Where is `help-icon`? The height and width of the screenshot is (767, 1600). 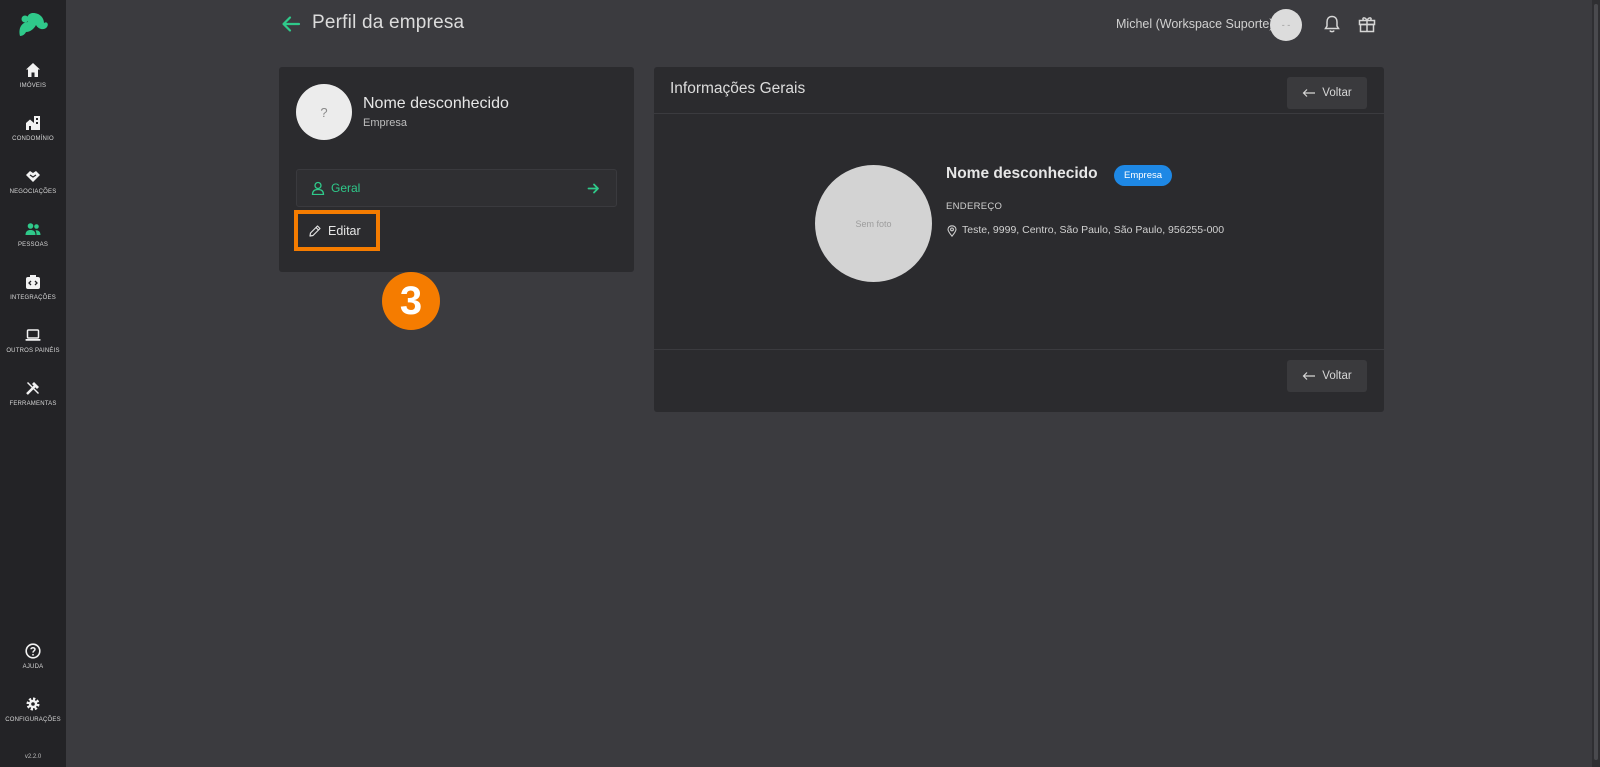 help-icon is located at coordinates (33, 651).